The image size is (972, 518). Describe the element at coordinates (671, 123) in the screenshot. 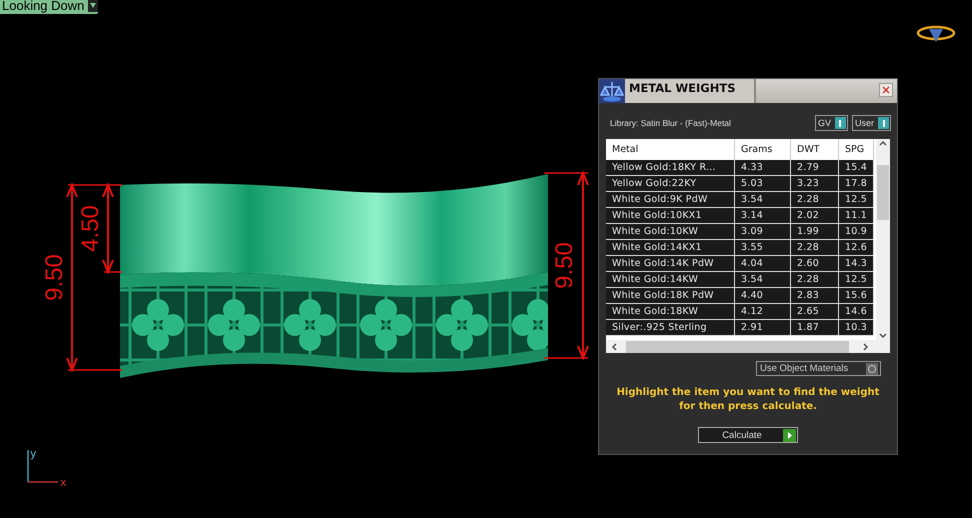

I see `library-label: Library: Satin Blur - (Fast)-Metal` at that location.